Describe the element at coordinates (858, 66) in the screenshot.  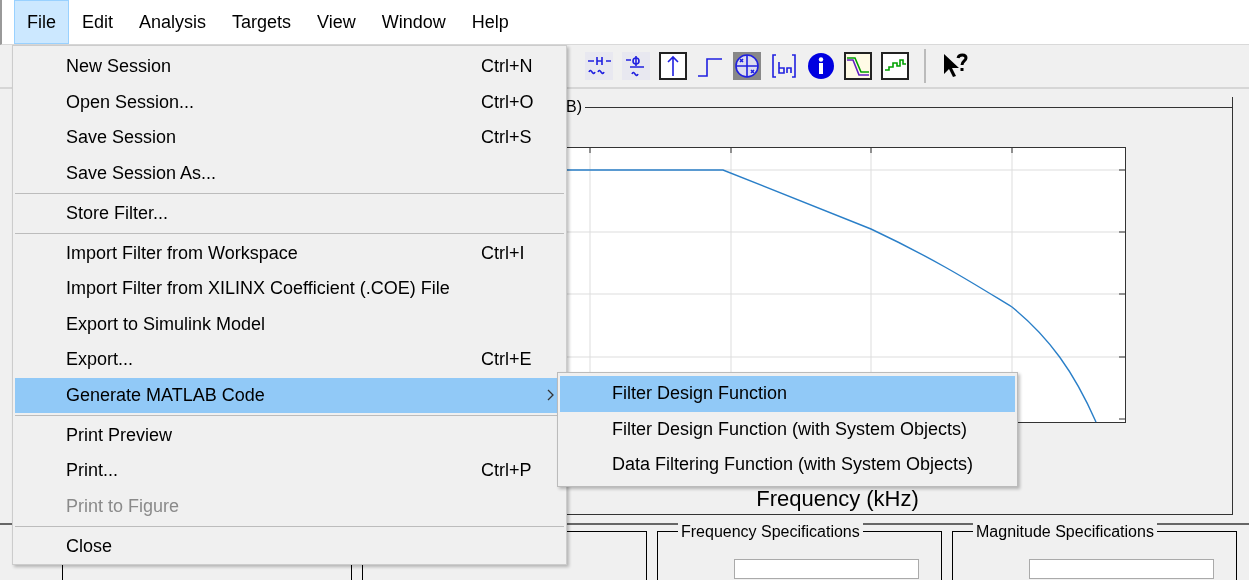
I see `magnitude-plot-icon` at that location.